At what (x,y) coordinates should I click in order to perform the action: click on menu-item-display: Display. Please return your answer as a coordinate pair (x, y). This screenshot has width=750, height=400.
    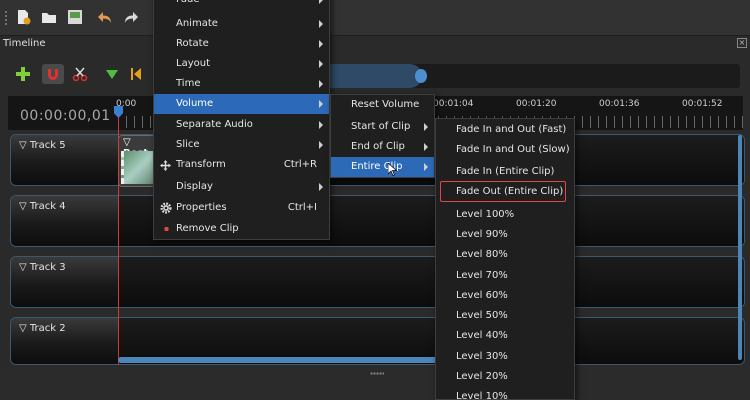
    Looking at the image, I should click on (241, 187).